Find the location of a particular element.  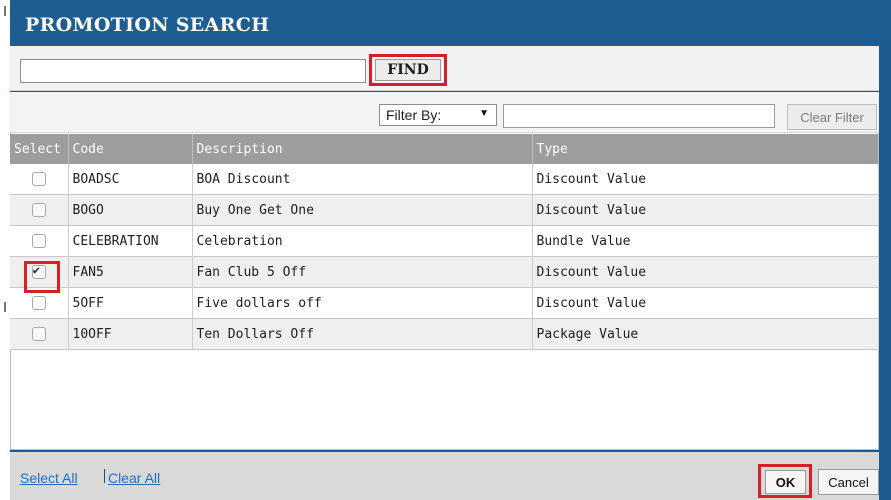

description-cell: Celebration is located at coordinates (362, 241).